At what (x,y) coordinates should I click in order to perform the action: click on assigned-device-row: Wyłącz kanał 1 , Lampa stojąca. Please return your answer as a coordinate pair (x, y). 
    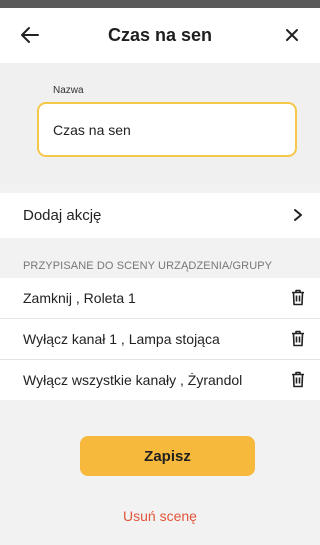
    Looking at the image, I should click on (160, 339).